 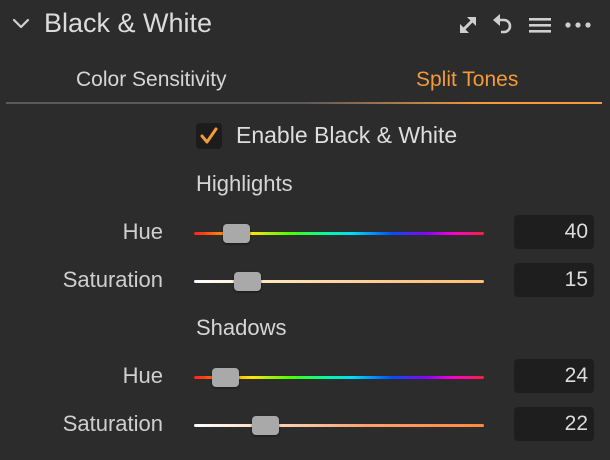 I want to click on chevron-down-icon, so click(x=21, y=23).